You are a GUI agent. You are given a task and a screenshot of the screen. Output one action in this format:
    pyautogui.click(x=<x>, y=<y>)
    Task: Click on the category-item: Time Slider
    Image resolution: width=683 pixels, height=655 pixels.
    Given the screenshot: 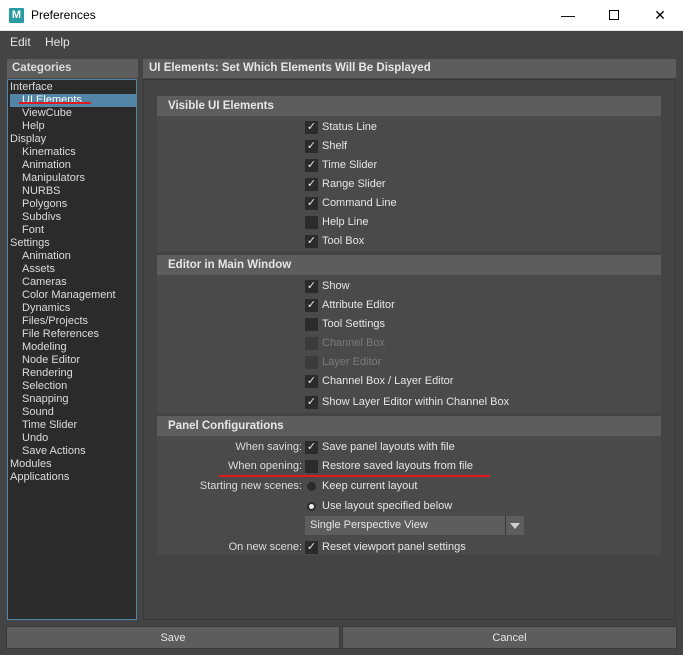 What is the action you would take?
    pyautogui.click(x=49, y=425)
    